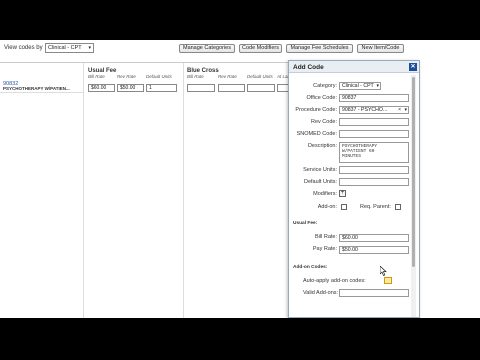 Image resolution: width=480 pixels, height=360 pixels. Describe the element at coordinates (374, 182) in the screenshot. I see `default-units-input` at that location.